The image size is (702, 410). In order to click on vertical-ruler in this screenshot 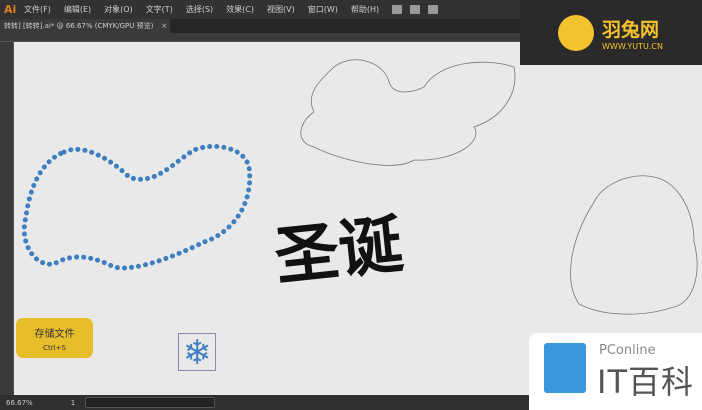, I will do `click(7, 218)`.